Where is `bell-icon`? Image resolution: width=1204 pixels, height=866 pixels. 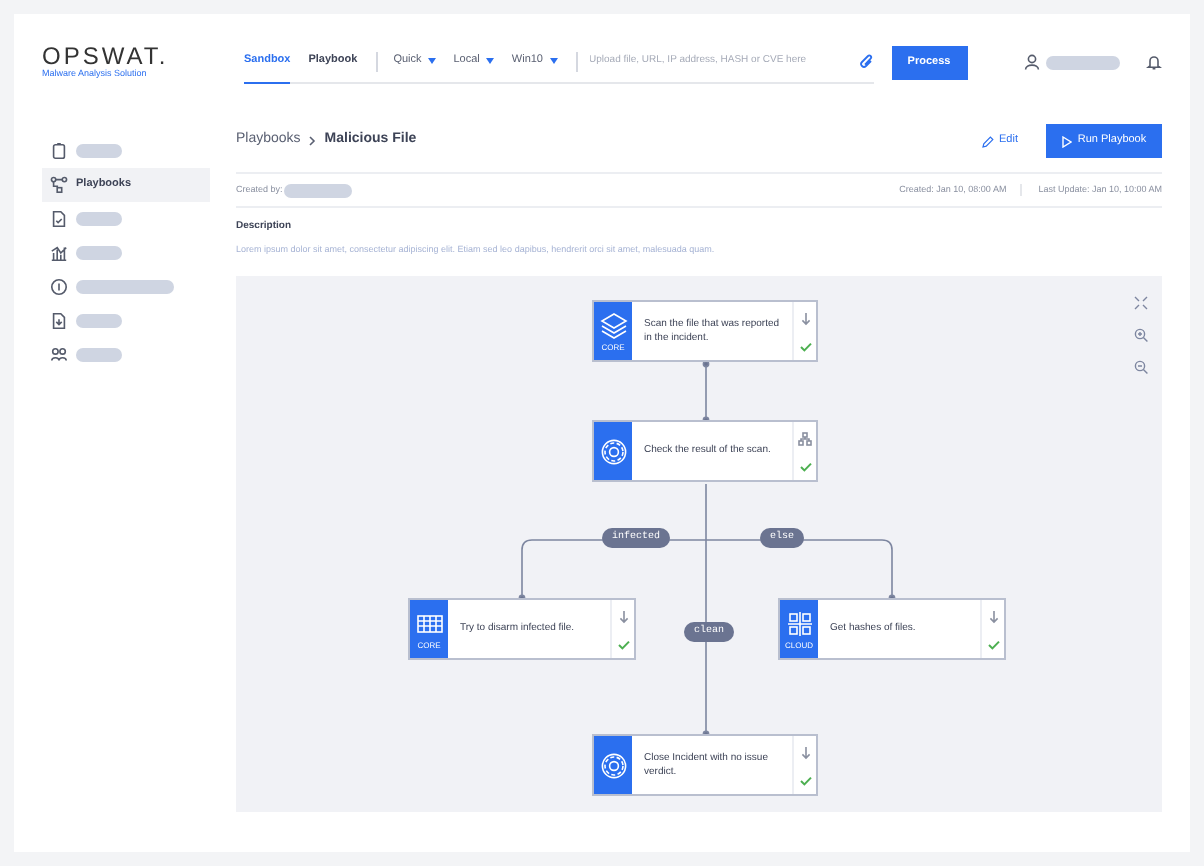
bell-icon is located at coordinates (1154, 62).